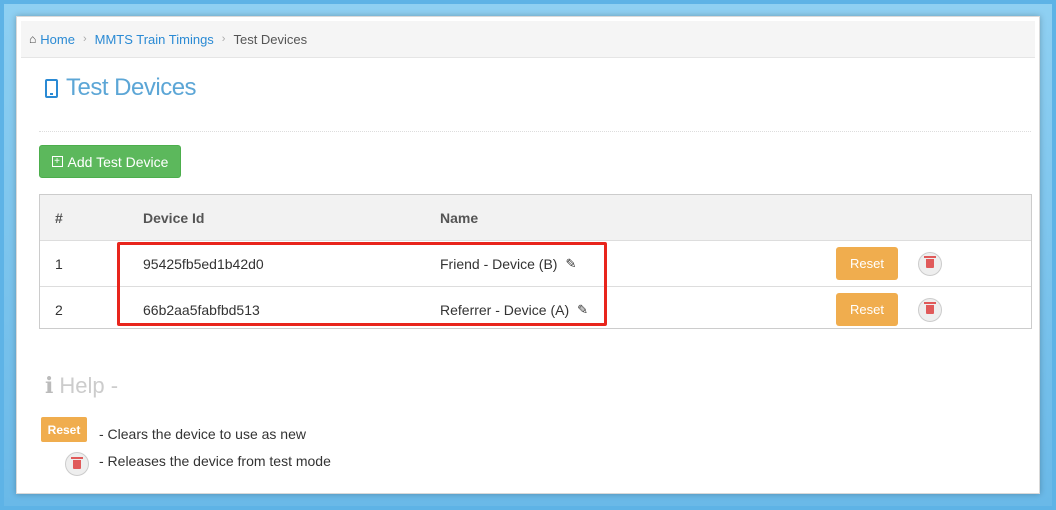  I want to click on page-title: Test Devices, so click(121, 88).